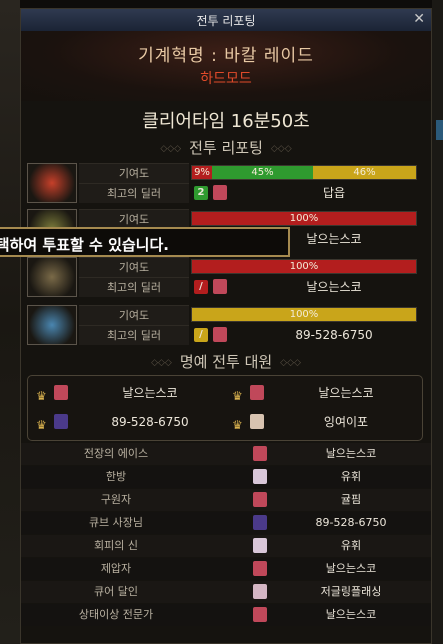 Image resolution: width=443 pixels, height=644 pixels. Describe the element at coordinates (304, 287) in the screenshot. I see `best-dealer-value: / 날으는스코` at that location.